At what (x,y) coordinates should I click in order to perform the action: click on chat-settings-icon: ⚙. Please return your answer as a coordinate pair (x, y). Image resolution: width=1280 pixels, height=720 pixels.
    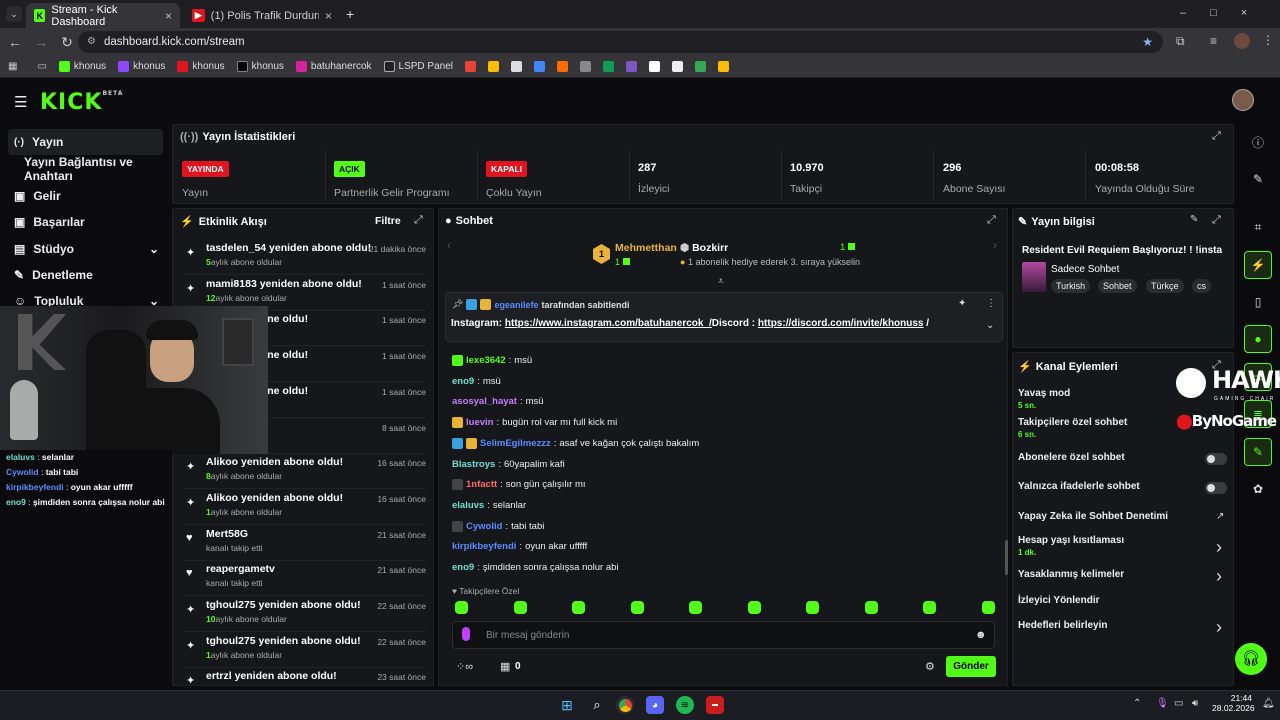
    Looking at the image, I should click on (930, 666).